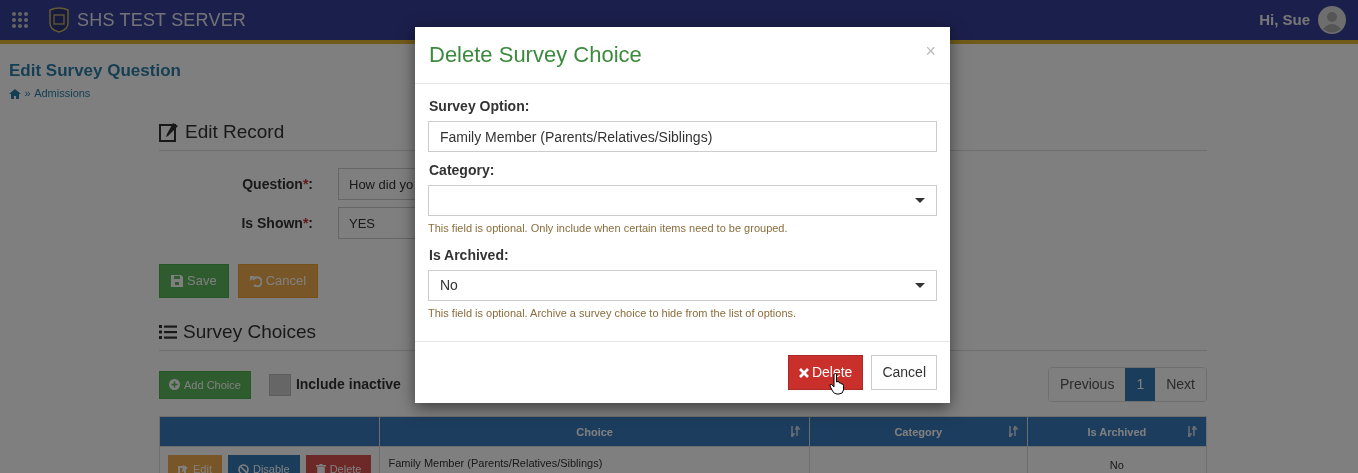 The image size is (1358, 473). Describe the element at coordinates (682, 201) in the screenshot. I see `select-field` at that location.